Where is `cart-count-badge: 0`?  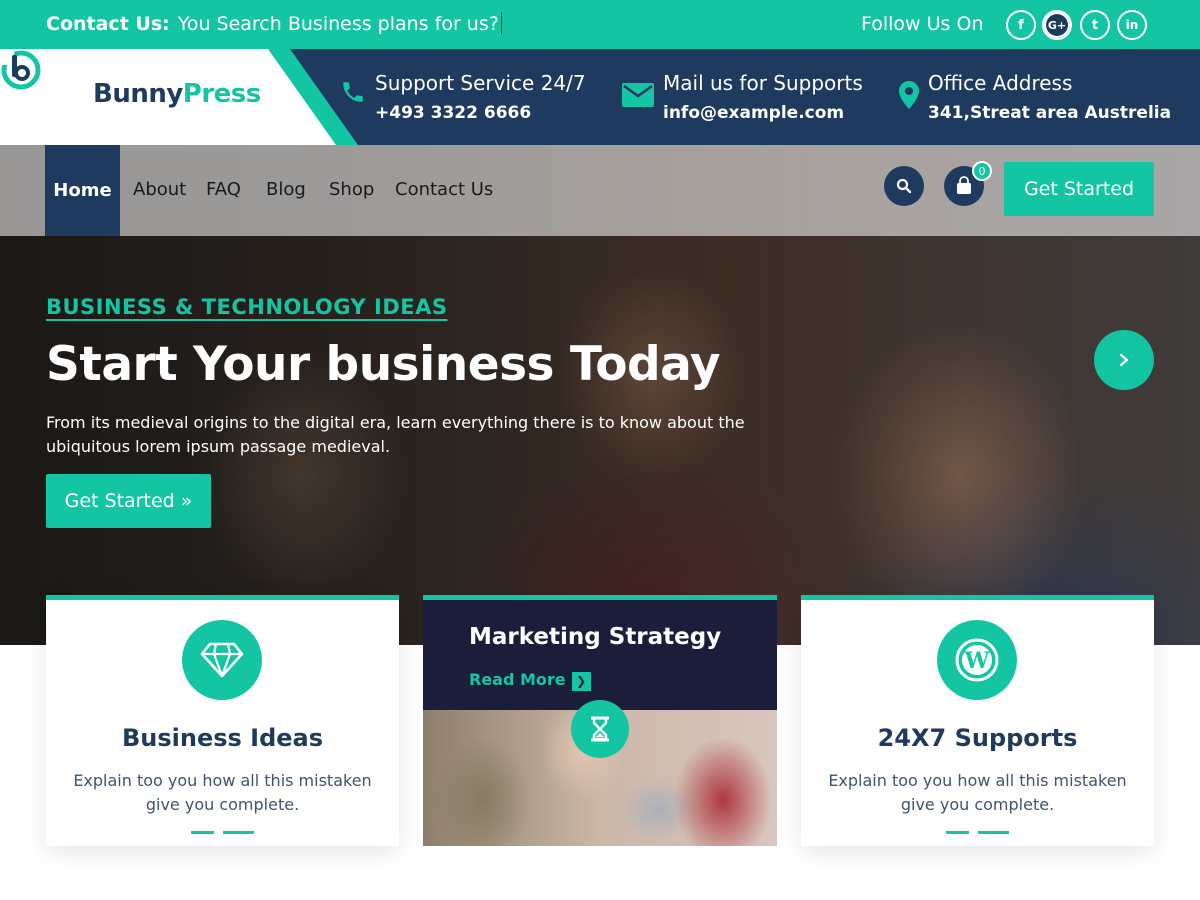 cart-count-badge: 0 is located at coordinates (982, 171).